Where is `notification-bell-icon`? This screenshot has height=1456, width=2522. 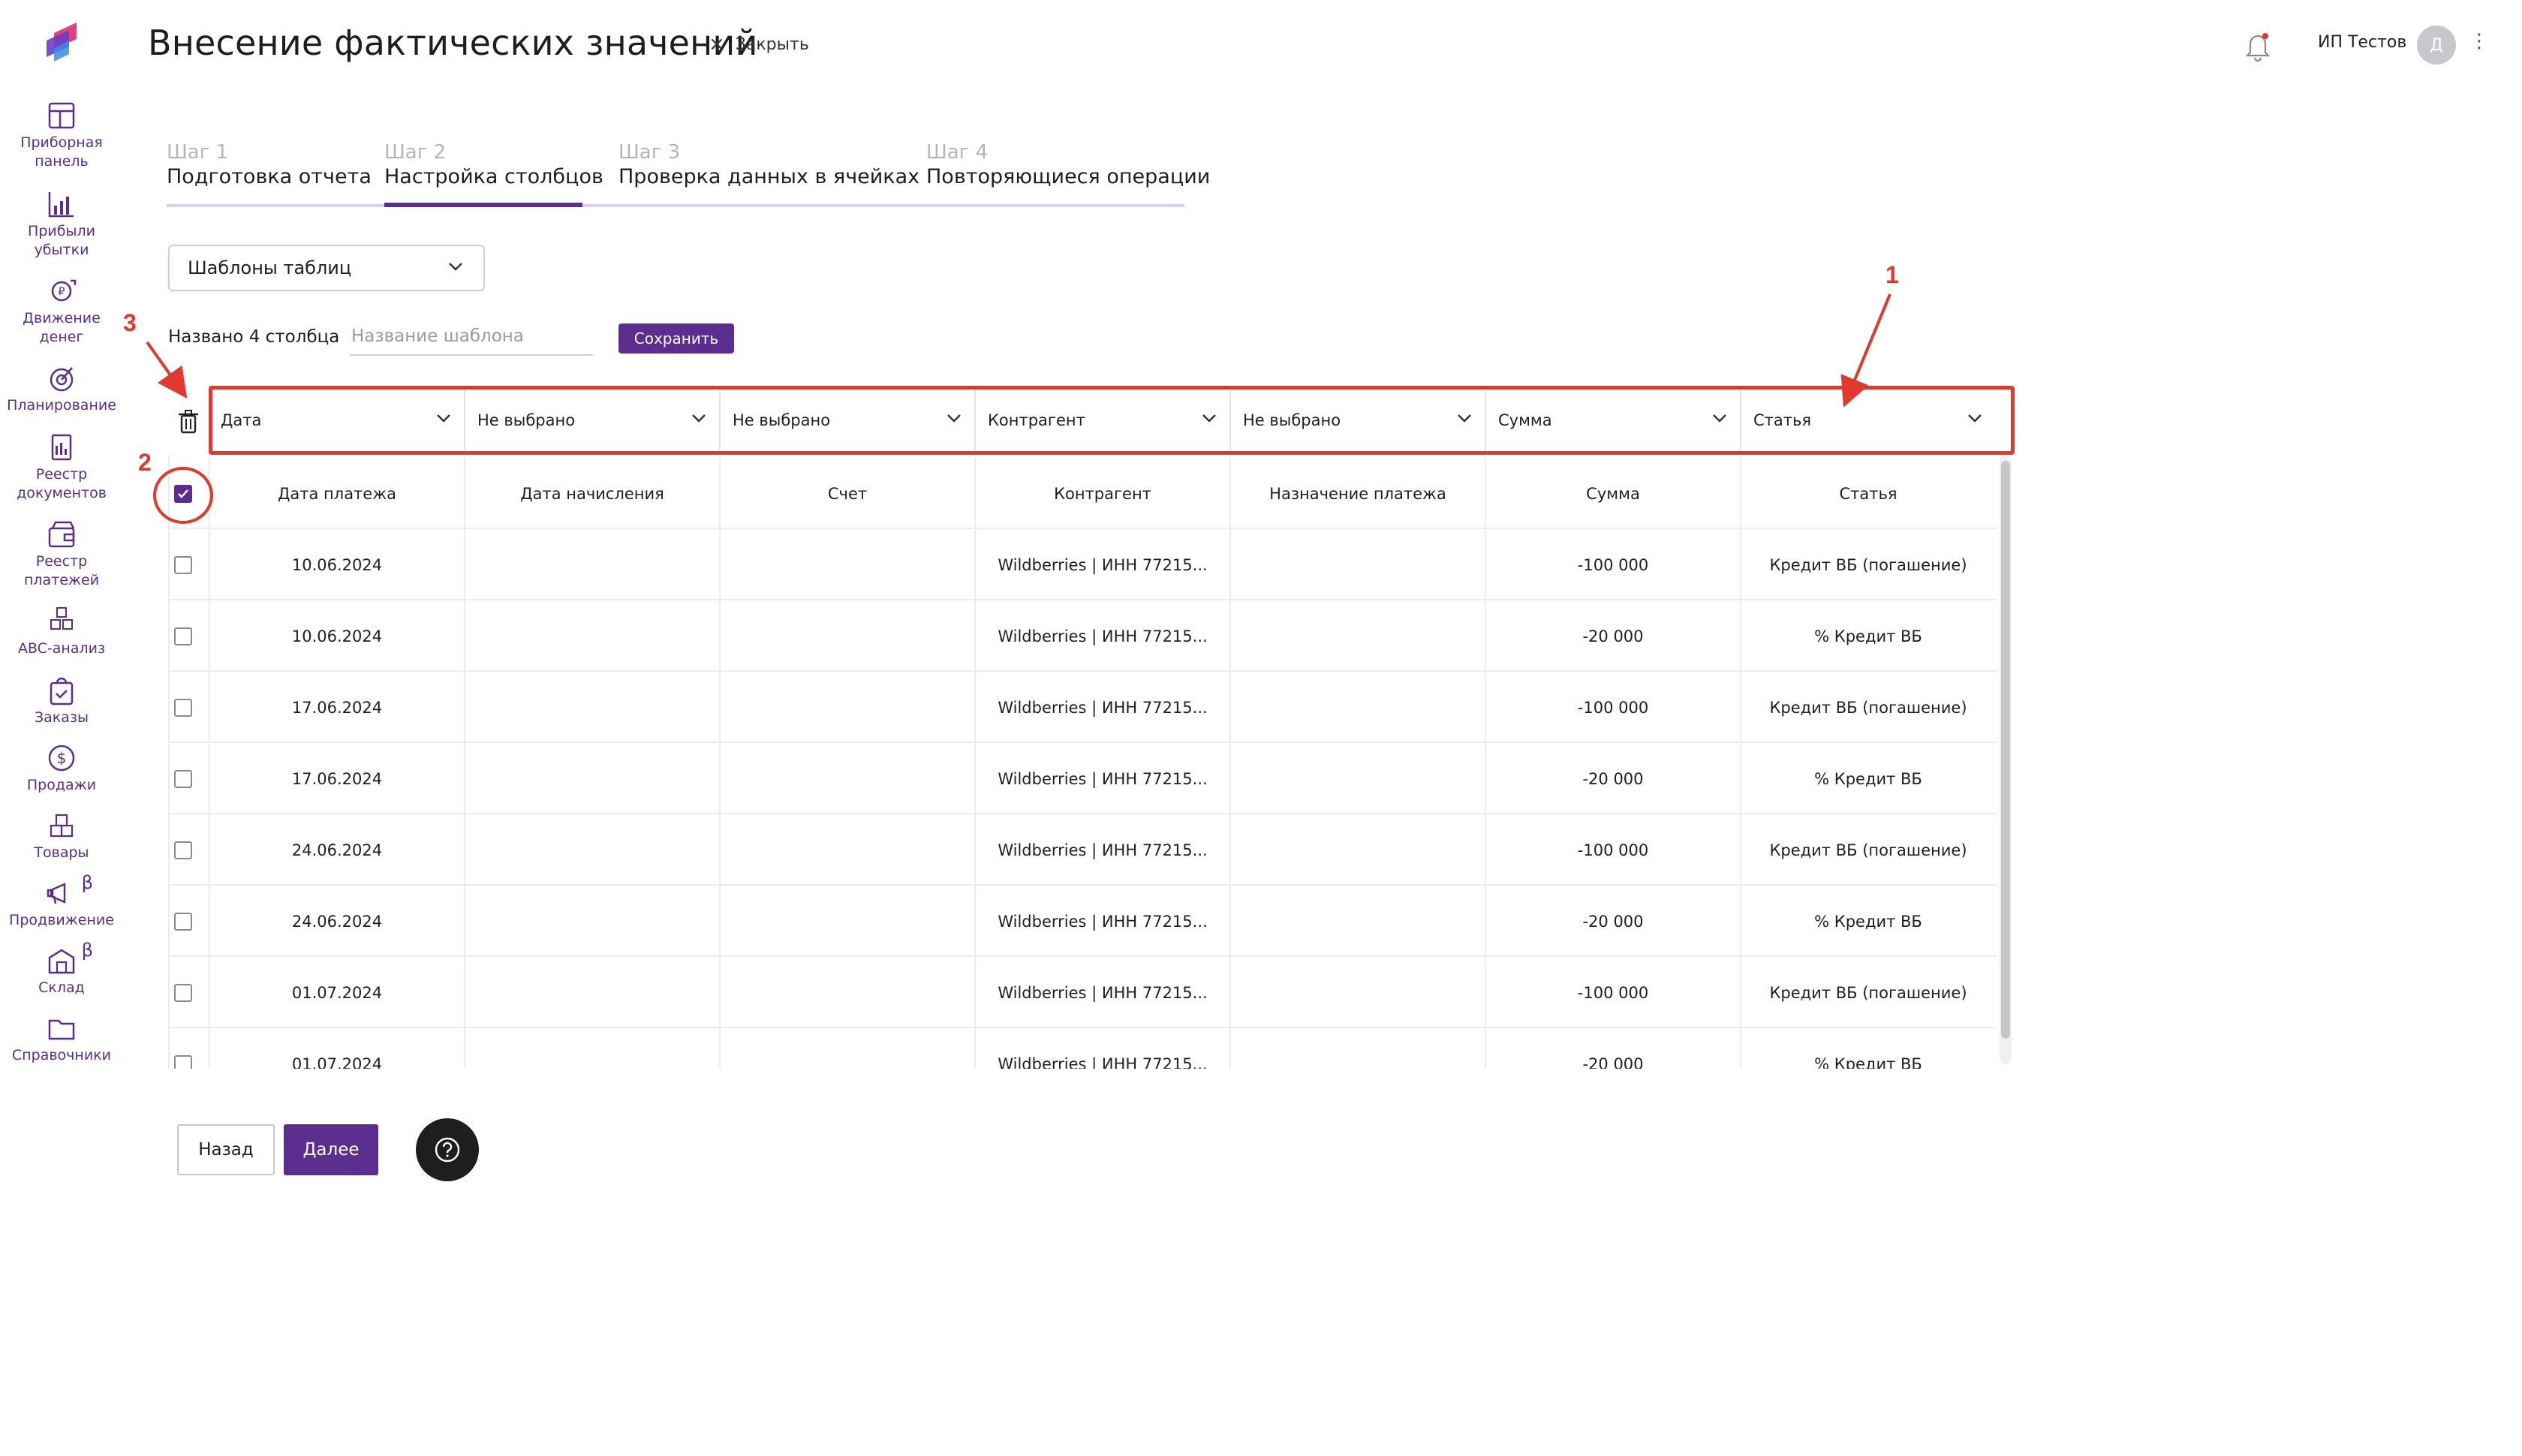 notification-bell-icon is located at coordinates (2258, 46).